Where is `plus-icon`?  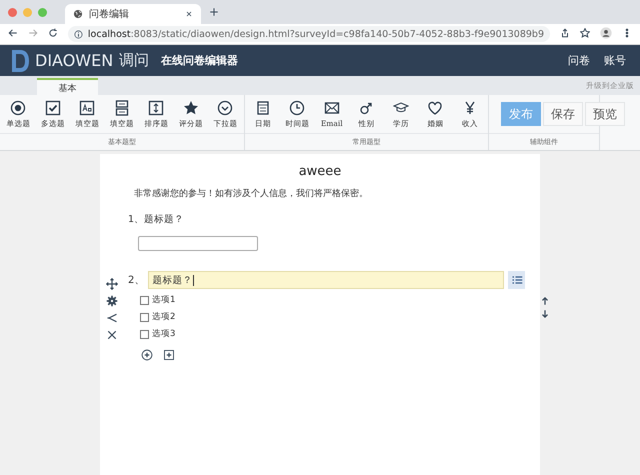 plus-icon is located at coordinates (214, 12).